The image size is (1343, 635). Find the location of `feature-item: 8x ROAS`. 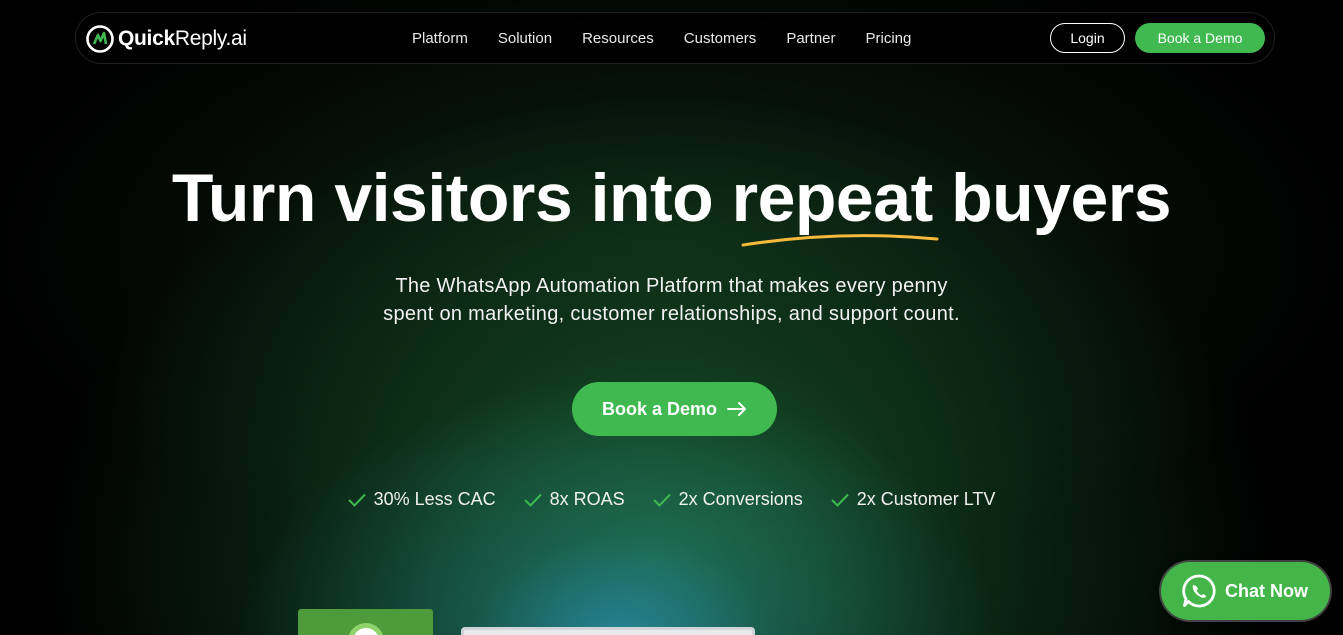

feature-item: 8x ROAS is located at coordinates (574, 499).